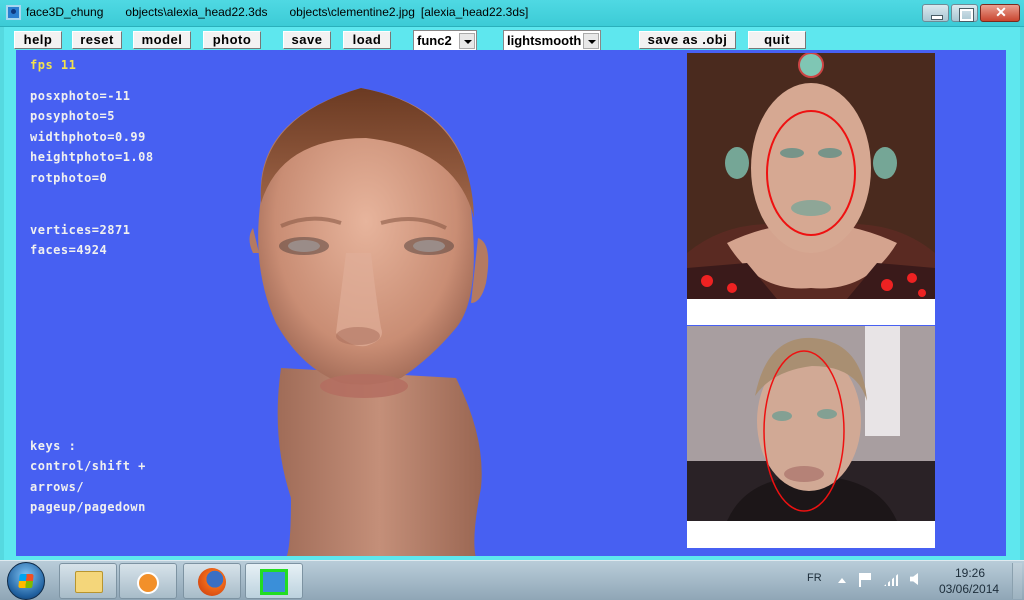 This screenshot has height=600, width=1024. What do you see at coordinates (88, 137) in the screenshot?
I see `width-photo-readout: widthphoto=0.99` at bounding box center [88, 137].